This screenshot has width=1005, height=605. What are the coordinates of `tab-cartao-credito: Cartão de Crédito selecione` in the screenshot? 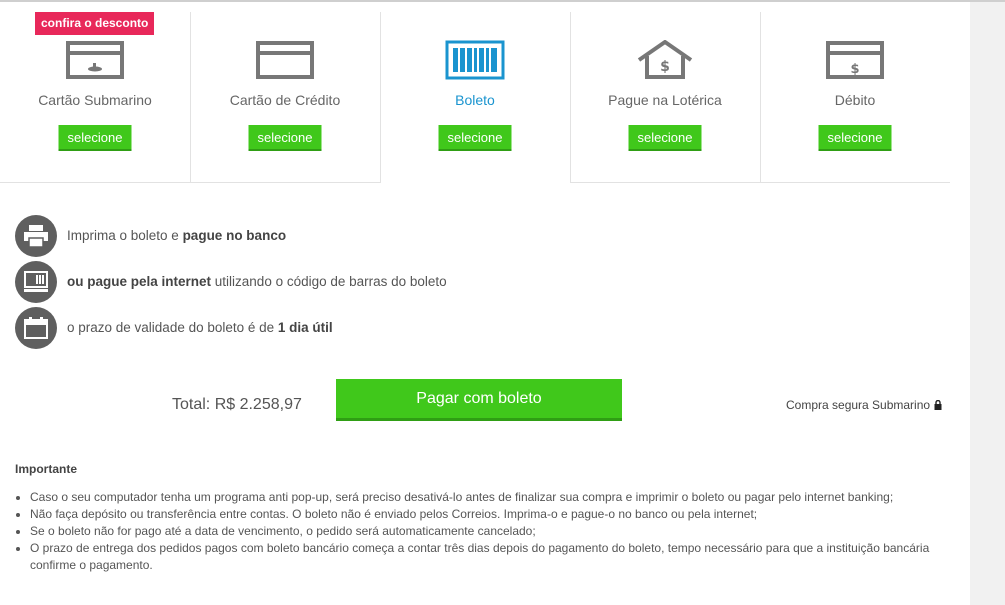 It's located at (285, 97).